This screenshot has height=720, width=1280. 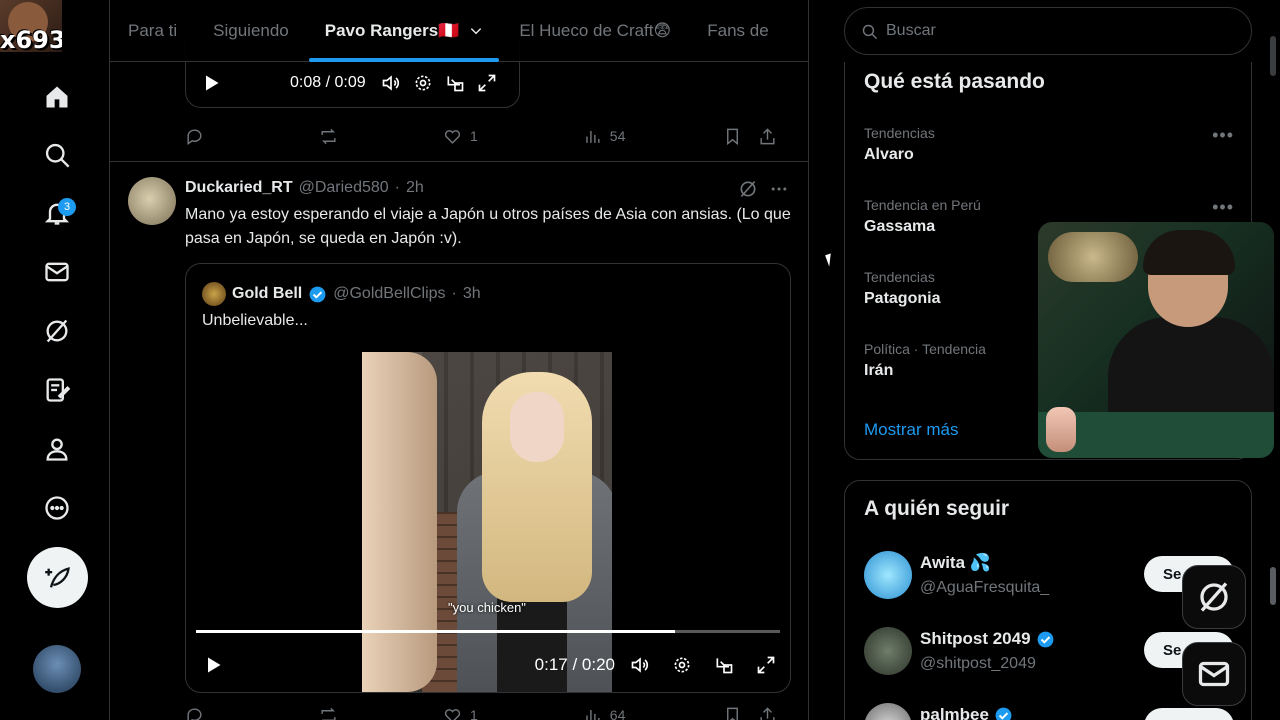 I want to click on chevron-down-icon, so click(x=476, y=31).